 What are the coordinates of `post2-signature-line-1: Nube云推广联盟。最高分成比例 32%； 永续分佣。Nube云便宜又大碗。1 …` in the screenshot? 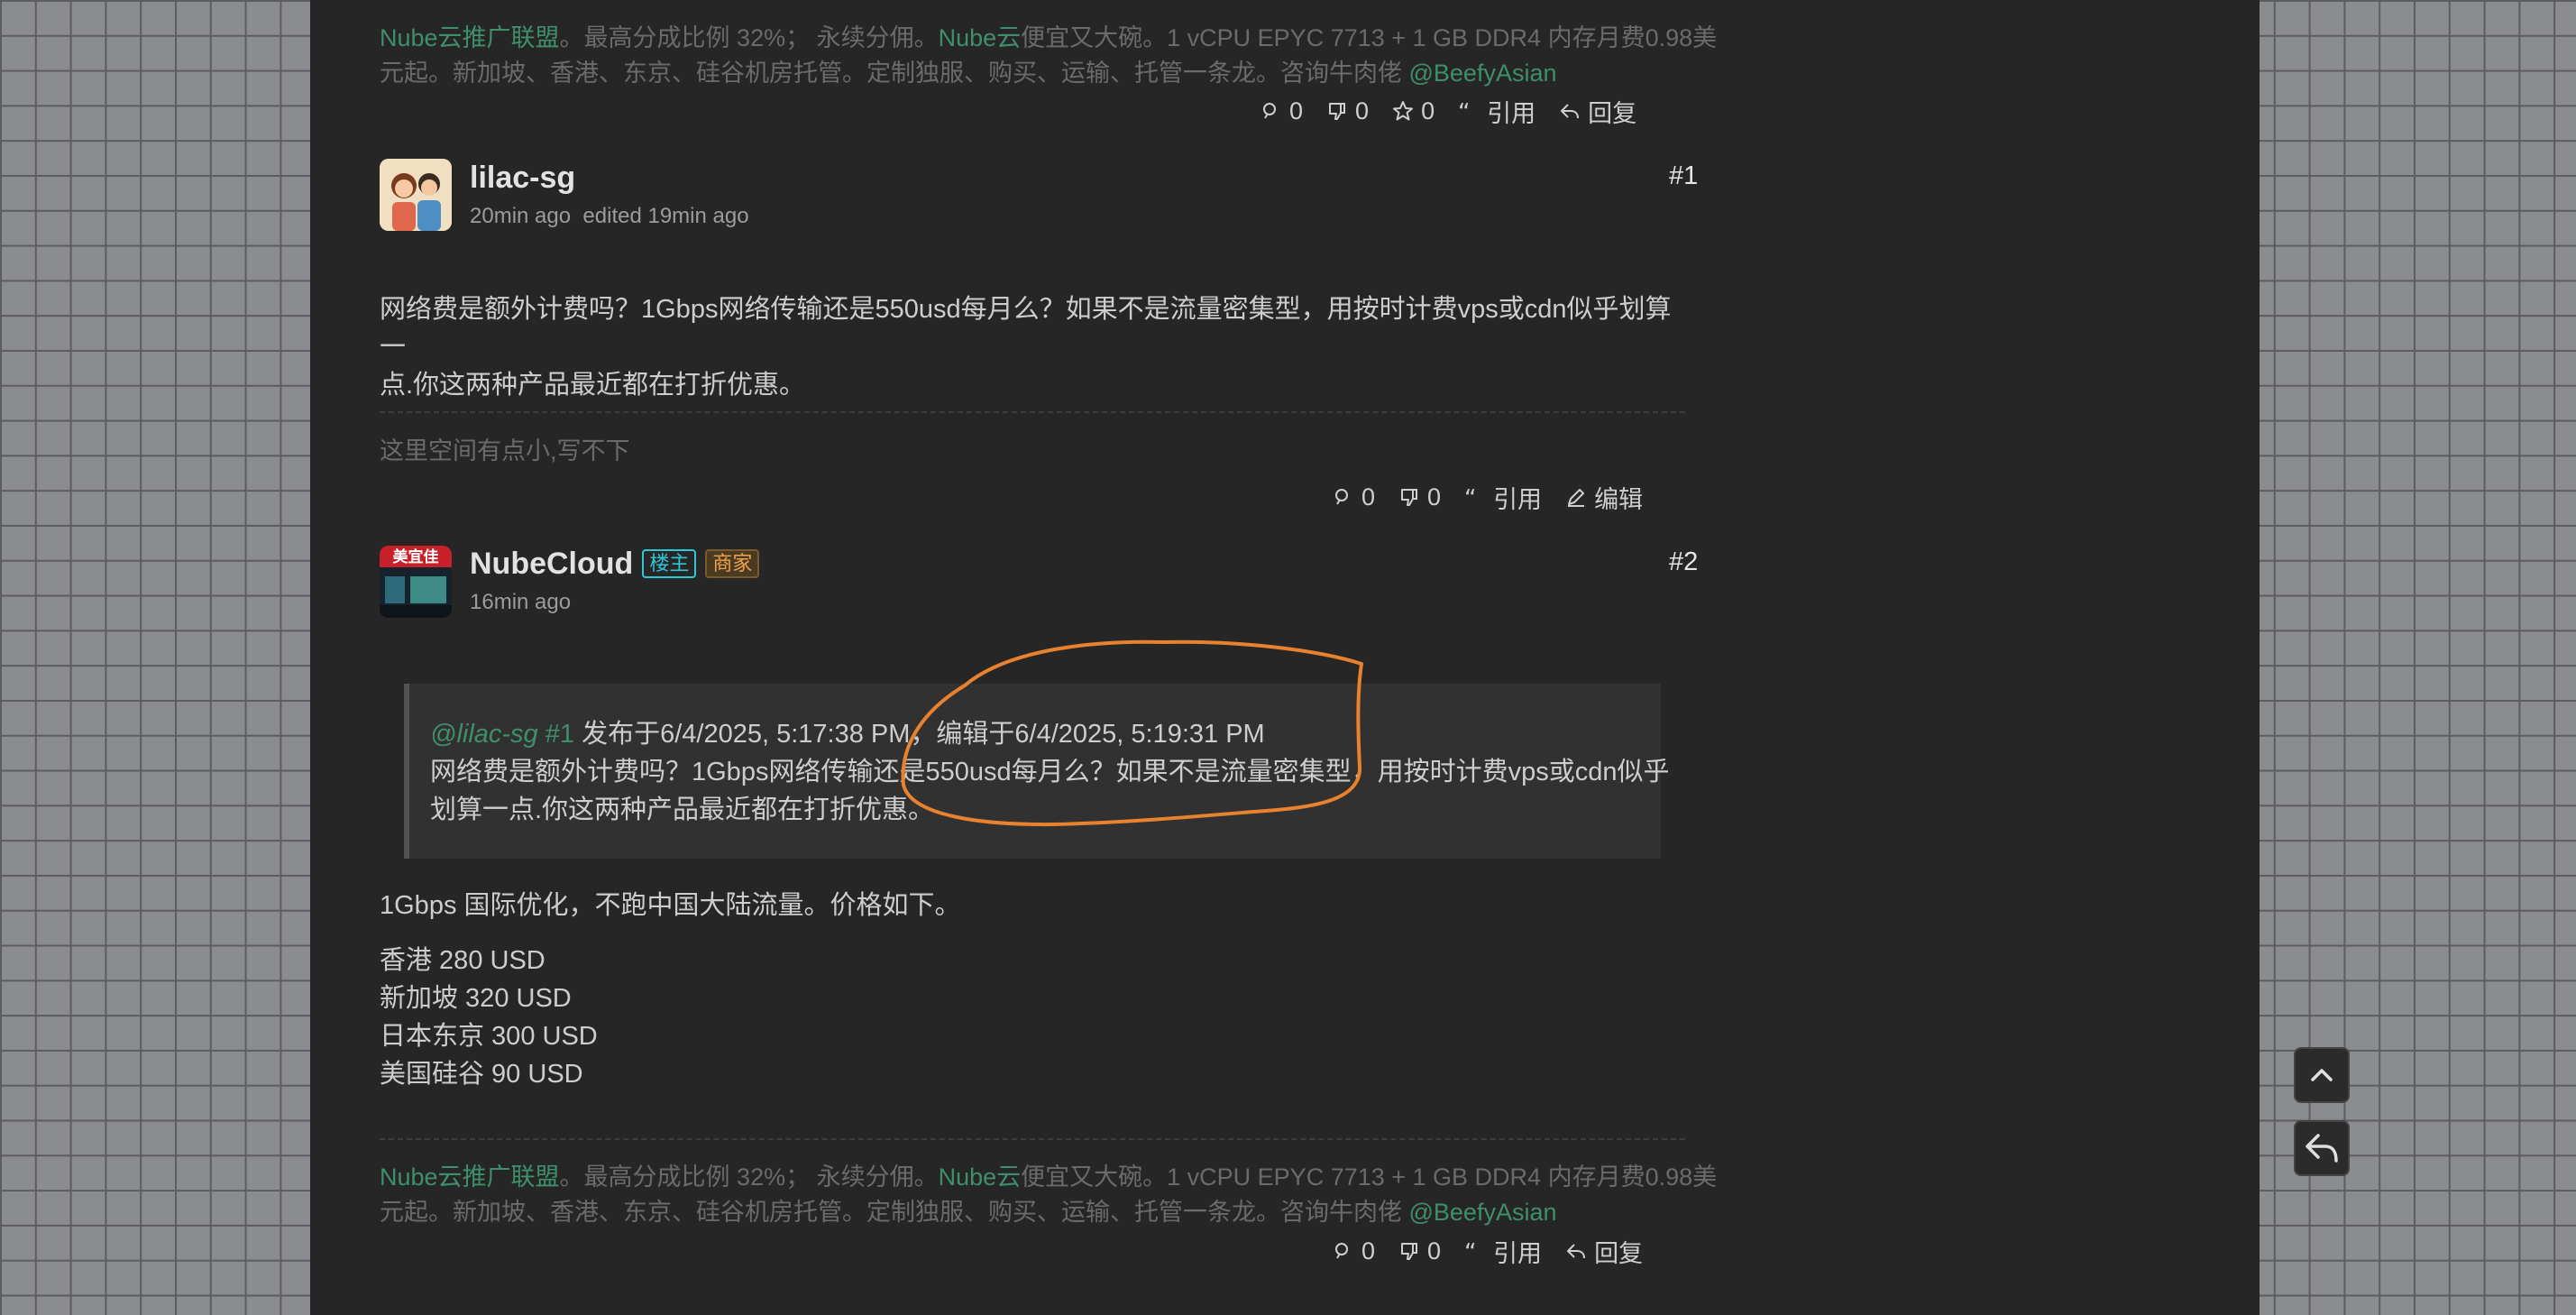 It's located at (1049, 1177).